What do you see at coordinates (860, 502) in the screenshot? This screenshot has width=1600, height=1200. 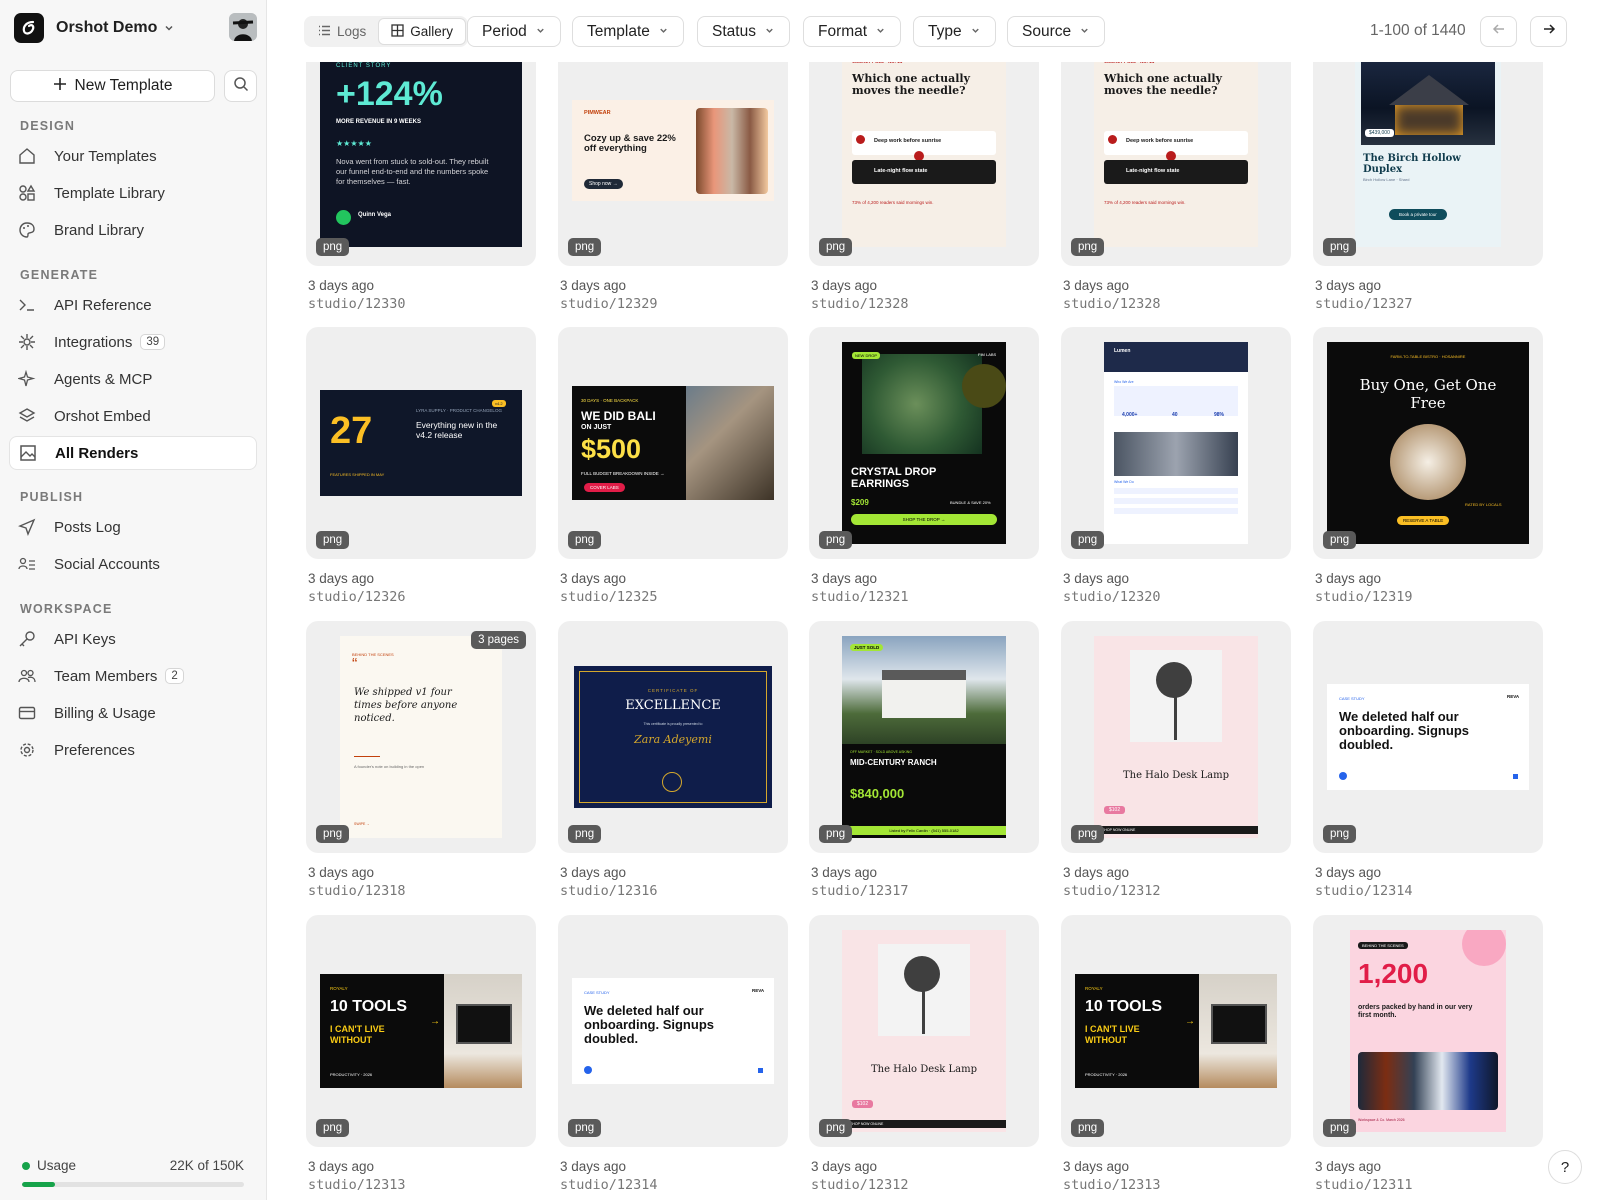 I see `preview-text: $209` at bounding box center [860, 502].